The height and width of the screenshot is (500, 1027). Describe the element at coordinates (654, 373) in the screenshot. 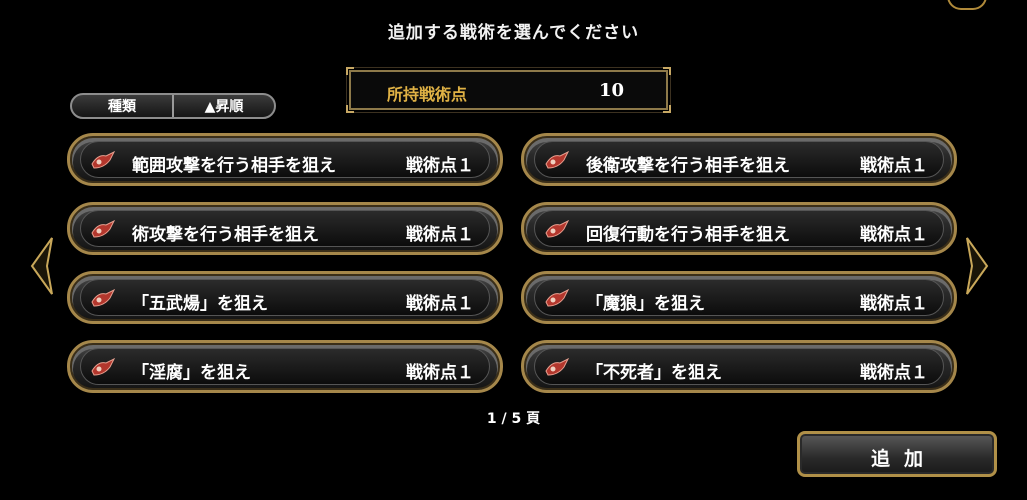

I see `tactic-name: 「不死者」を狙え` at that location.